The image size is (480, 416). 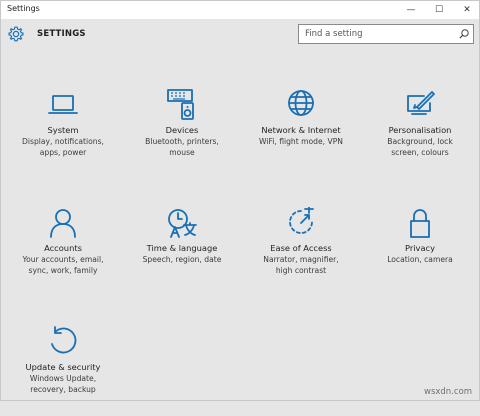 I want to click on tile-time-language: Time & language Speech, region, date, so click(x=182, y=252).